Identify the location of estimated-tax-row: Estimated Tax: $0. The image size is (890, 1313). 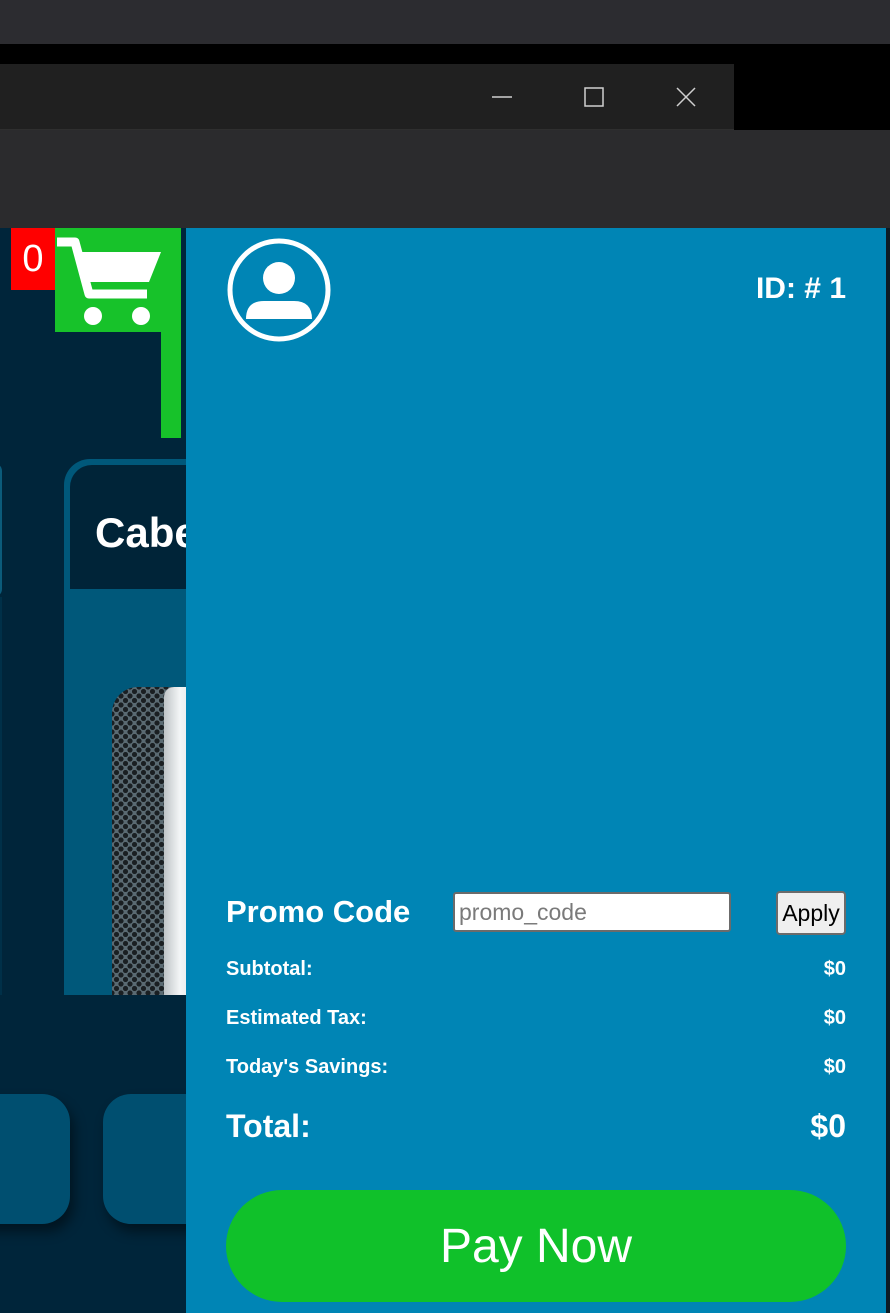
(536, 1018).